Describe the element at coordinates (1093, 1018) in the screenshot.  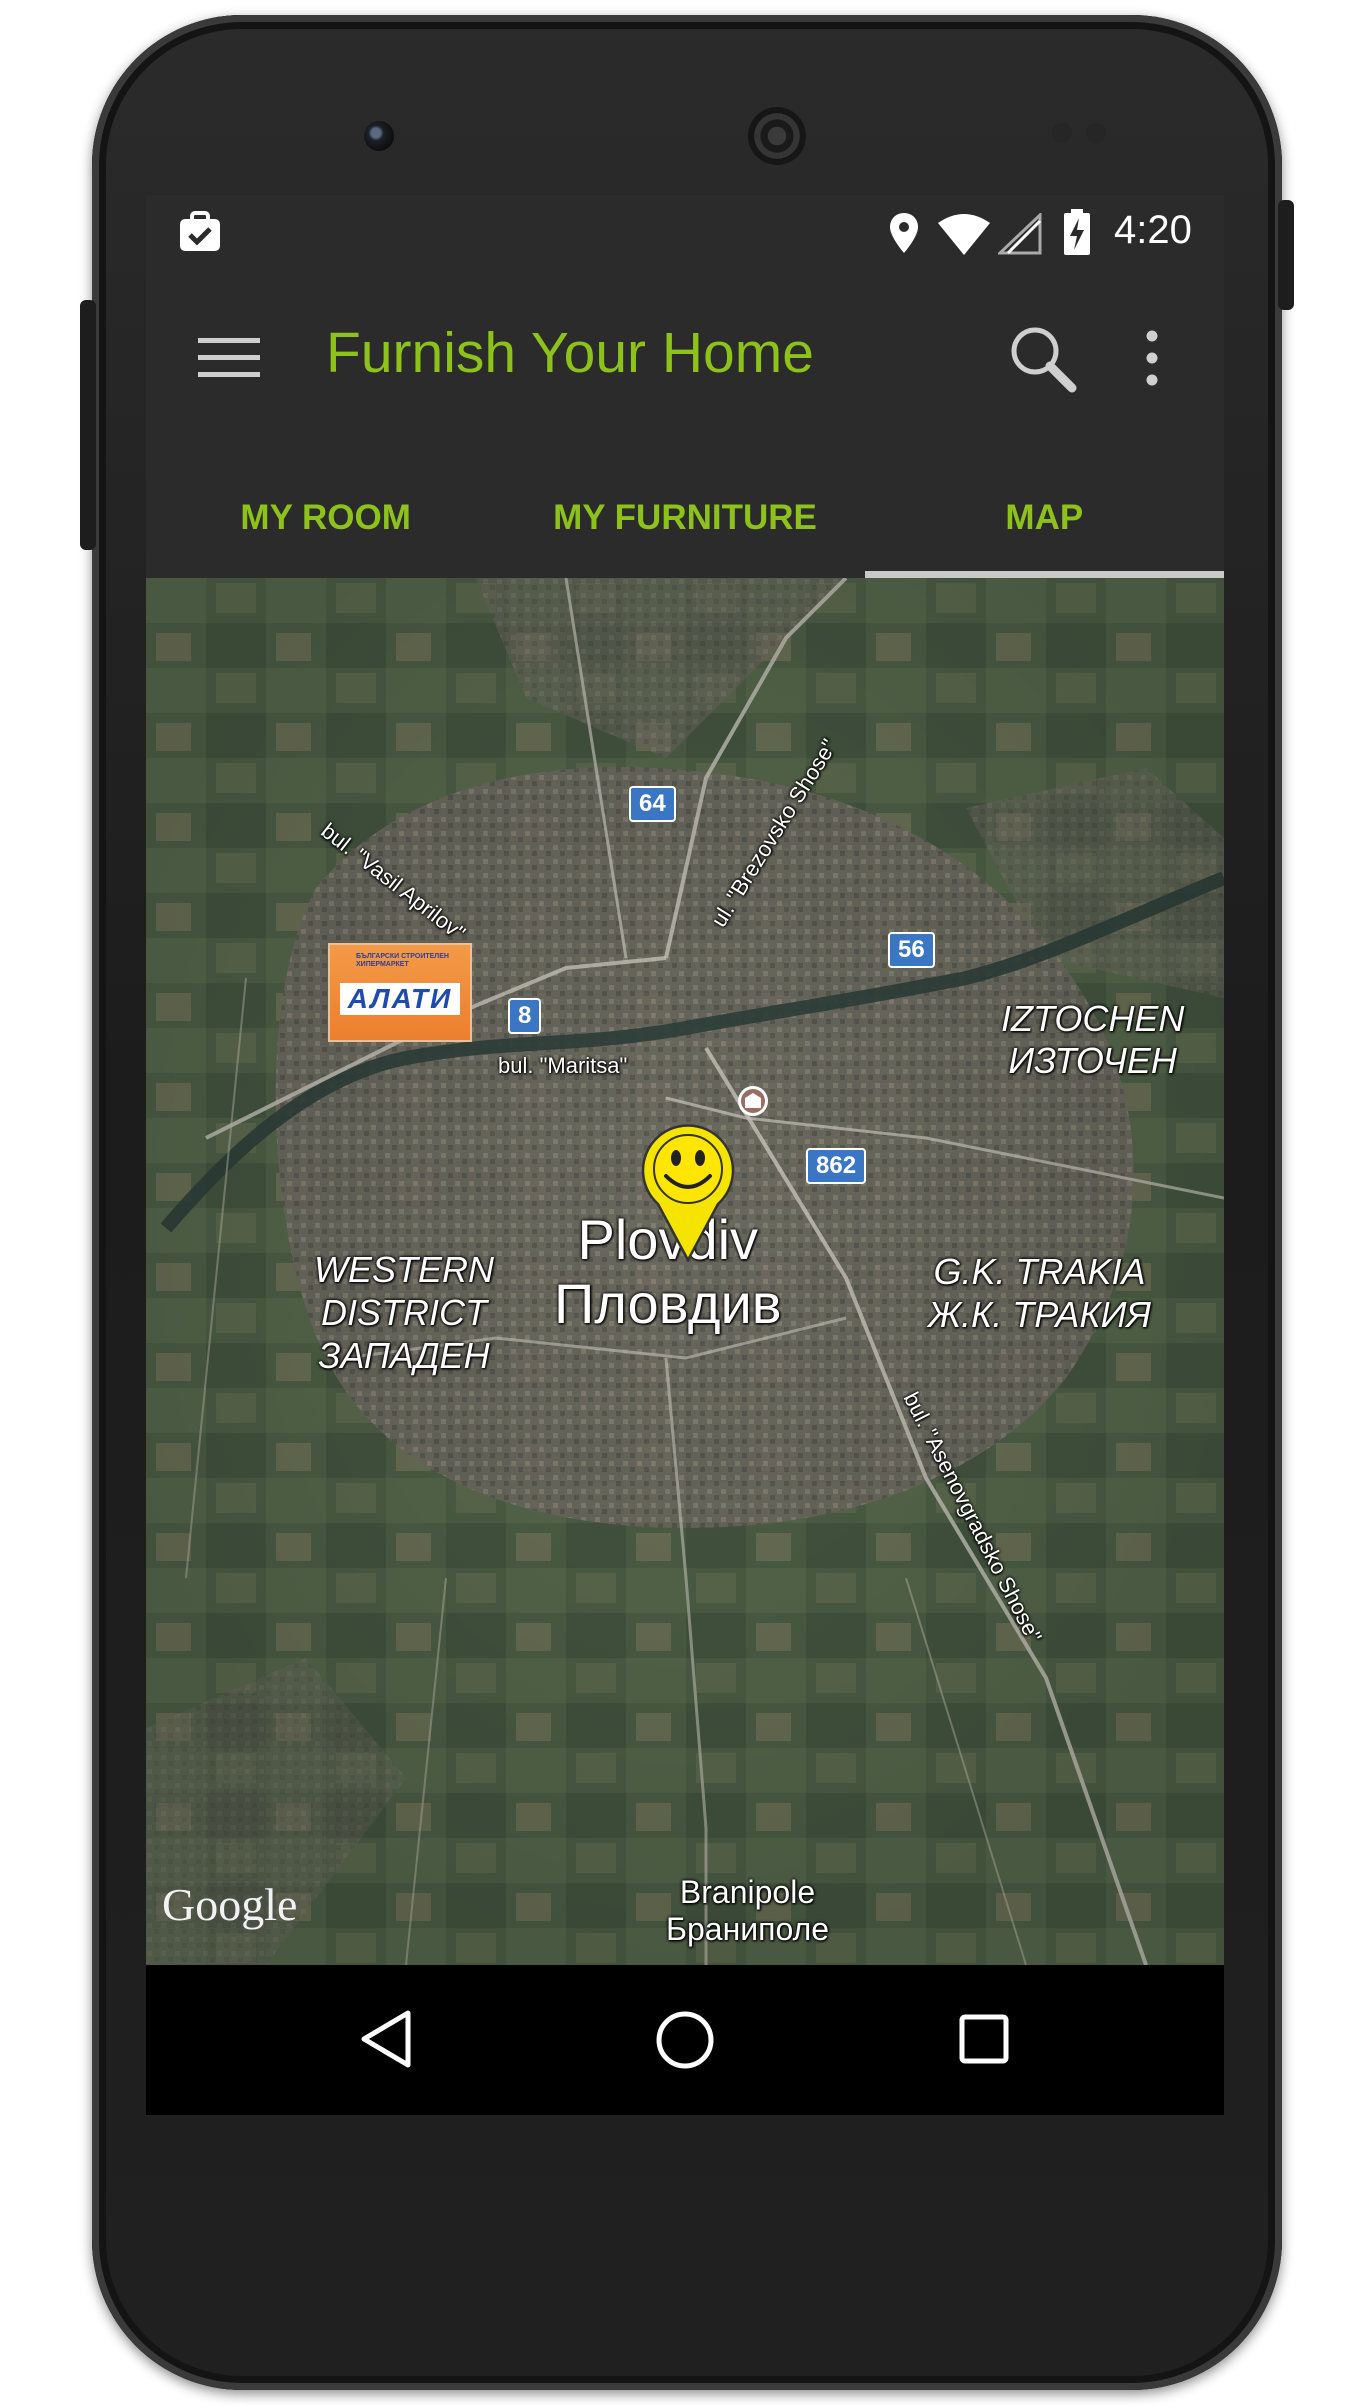
I see `district-name-latin: IZTOCHEN` at that location.